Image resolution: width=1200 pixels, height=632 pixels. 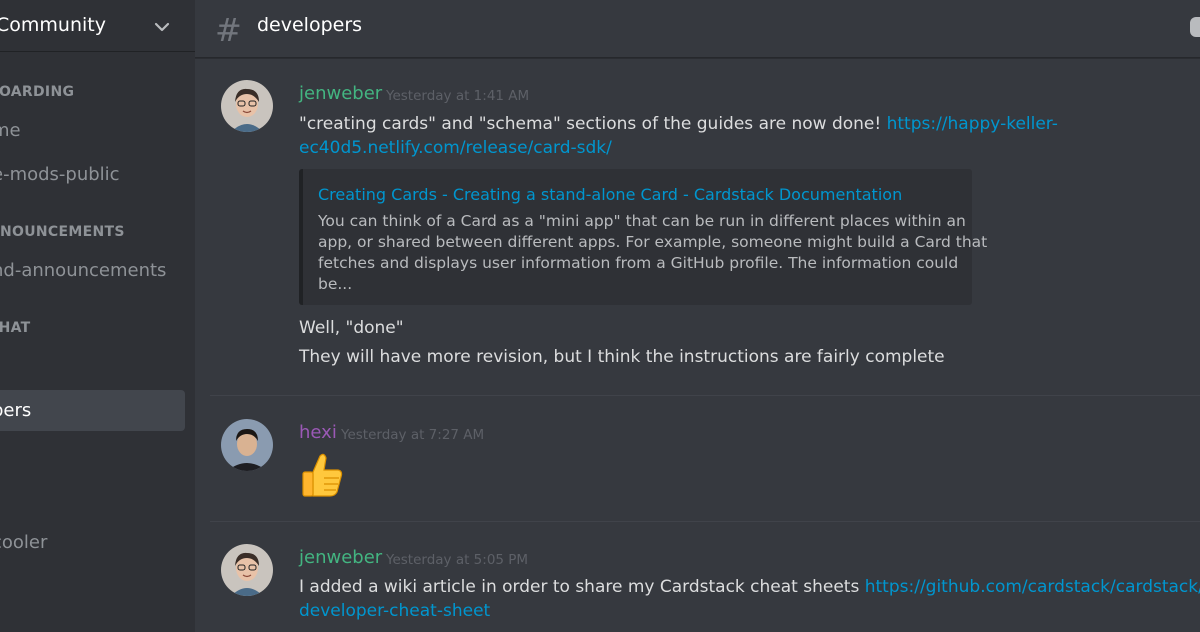 What do you see at coordinates (697, 29) in the screenshot?
I see `channel-header: # developers` at bounding box center [697, 29].